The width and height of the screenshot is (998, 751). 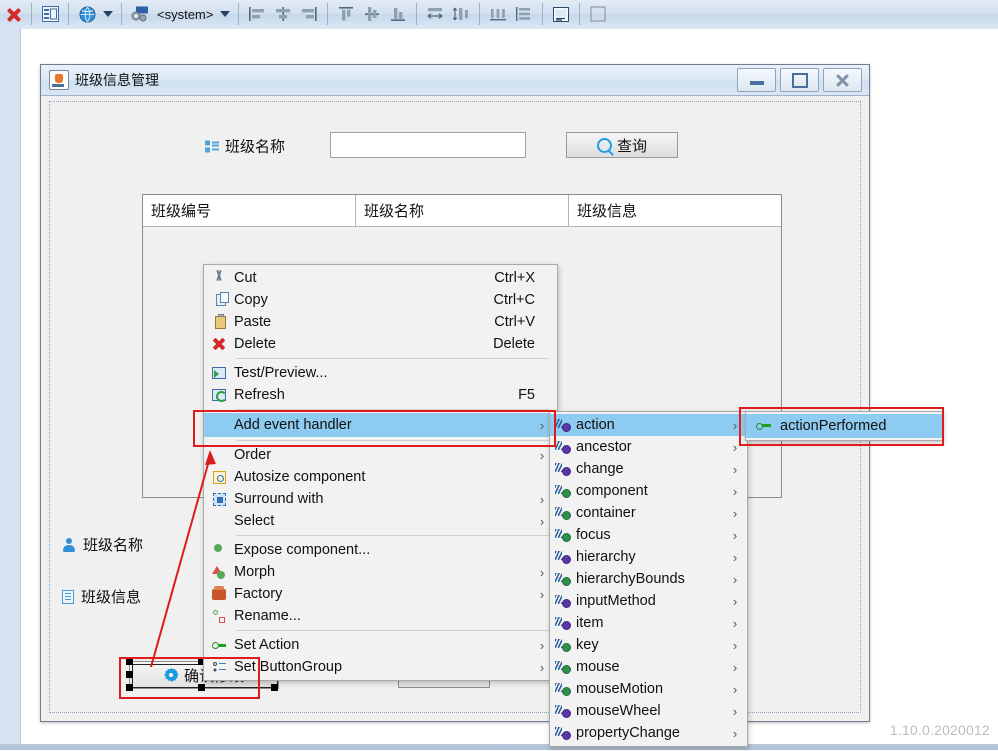 What do you see at coordinates (380, 395) in the screenshot?
I see `menu-item-refresh: Refresh F5` at bounding box center [380, 395].